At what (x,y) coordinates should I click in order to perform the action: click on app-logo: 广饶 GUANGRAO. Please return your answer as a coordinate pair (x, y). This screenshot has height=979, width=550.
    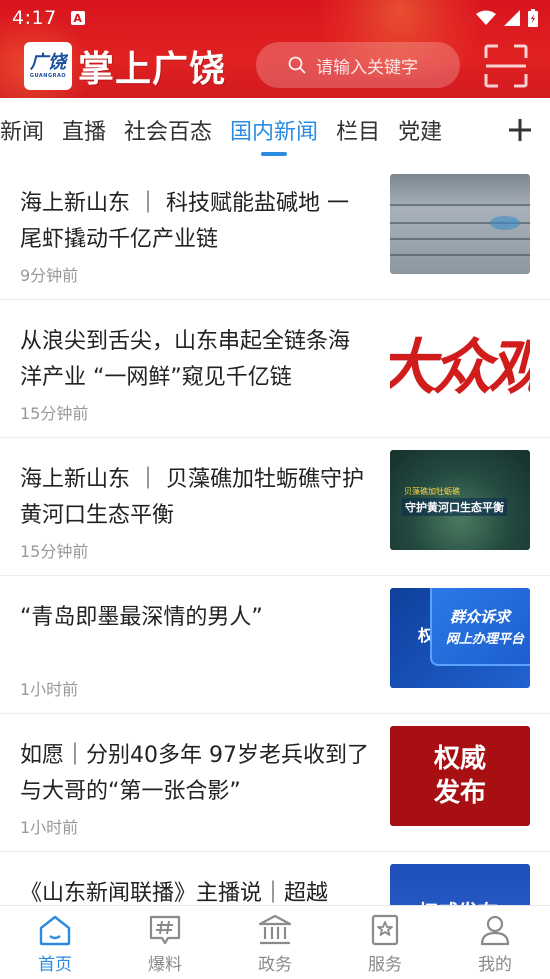
    Looking at the image, I should click on (48, 66).